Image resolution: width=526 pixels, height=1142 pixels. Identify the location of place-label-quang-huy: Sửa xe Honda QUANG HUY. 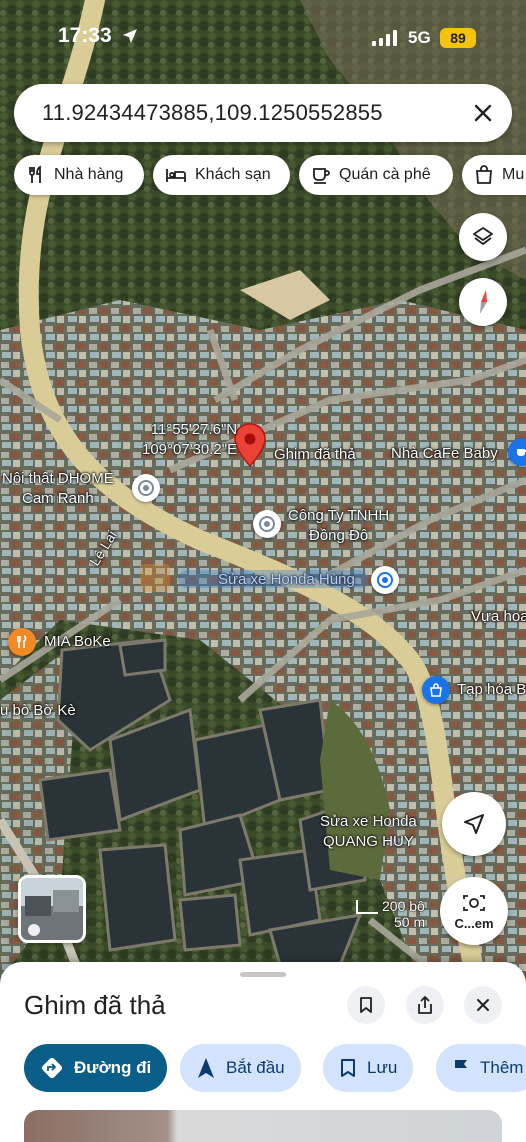
(368, 832).